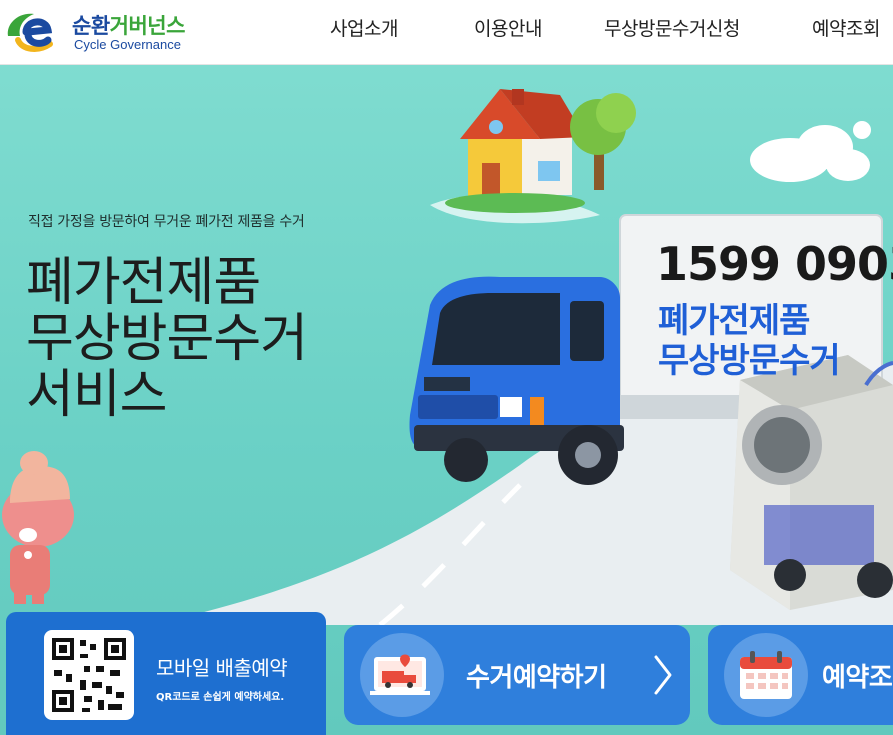  What do you see at coordinates (536, 678) in the screenshot?
I see `collection-reservation-label: 수거예약하기` at bounding box center [536, 678].